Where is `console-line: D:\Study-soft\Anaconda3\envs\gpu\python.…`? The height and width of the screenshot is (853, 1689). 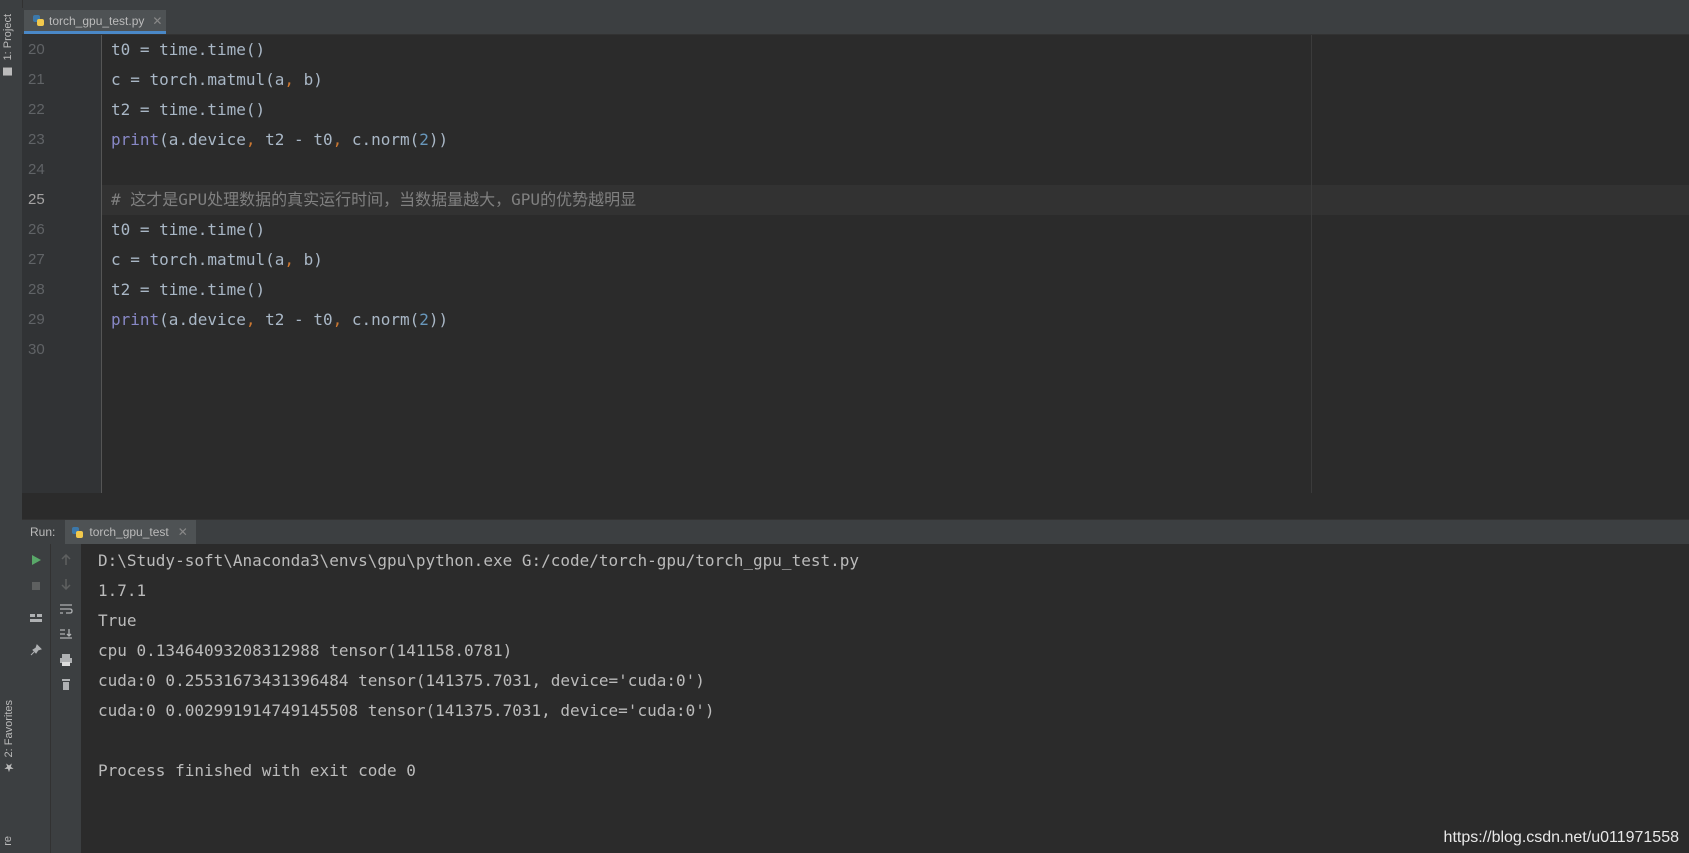 console-line: D:\Study-soft\Anaconda3\envs\gpu\python.… is located at coordinates (478, 560).